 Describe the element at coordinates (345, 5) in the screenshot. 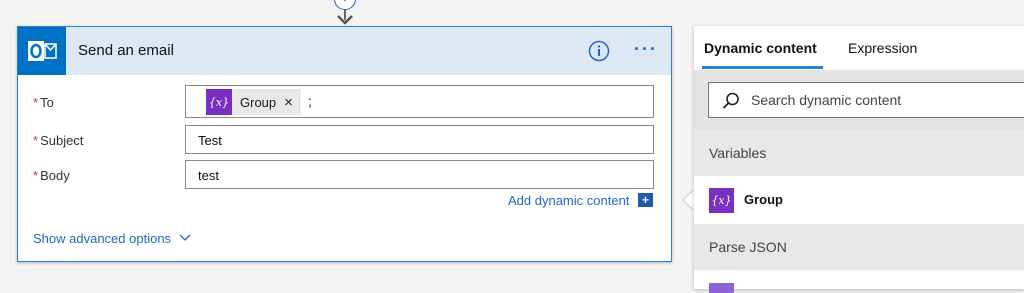

I see `add-step-button: +` at that location.